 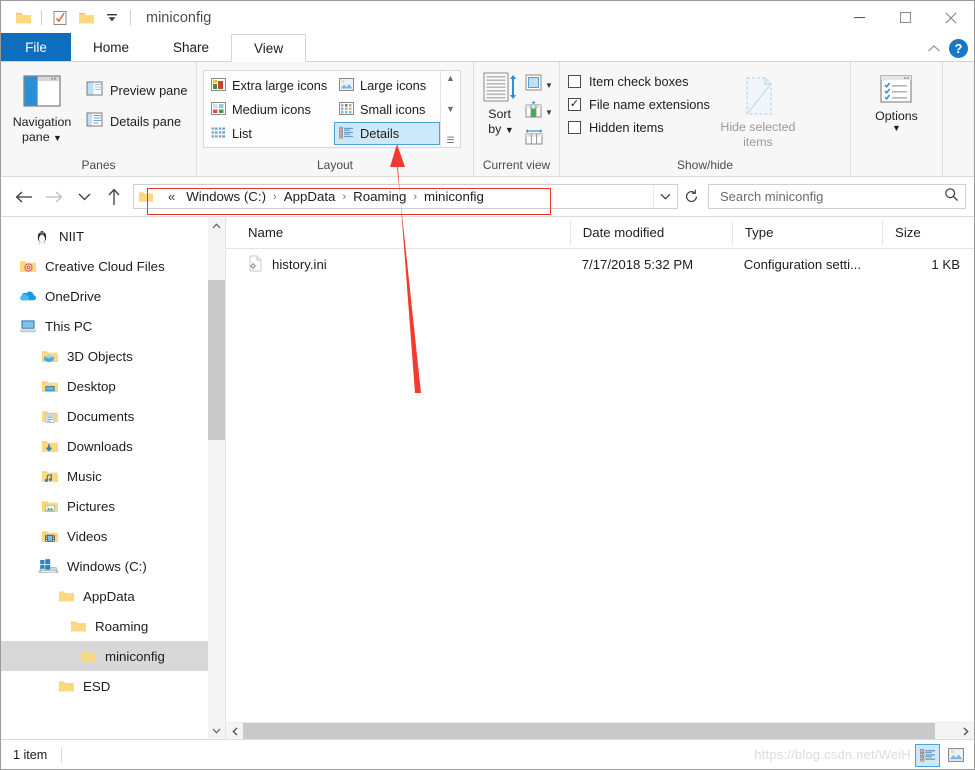 What do you see at coordinates (23, 18) in the screenshot?
I see `folder-icon` at bounding box center [23, 18].